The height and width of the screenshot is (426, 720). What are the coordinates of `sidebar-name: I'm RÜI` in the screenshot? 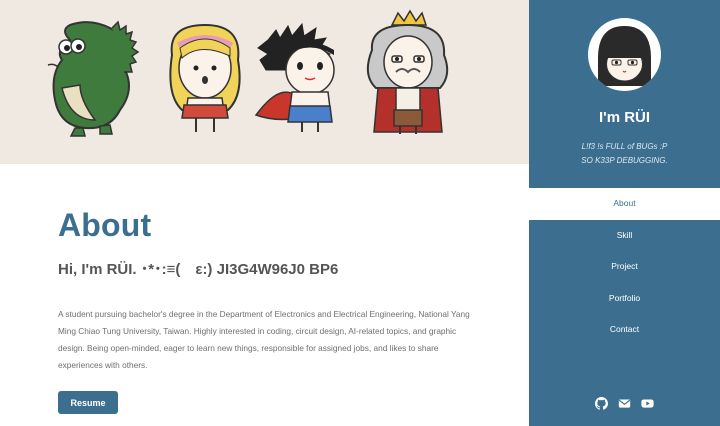 It's located at (624, 117).